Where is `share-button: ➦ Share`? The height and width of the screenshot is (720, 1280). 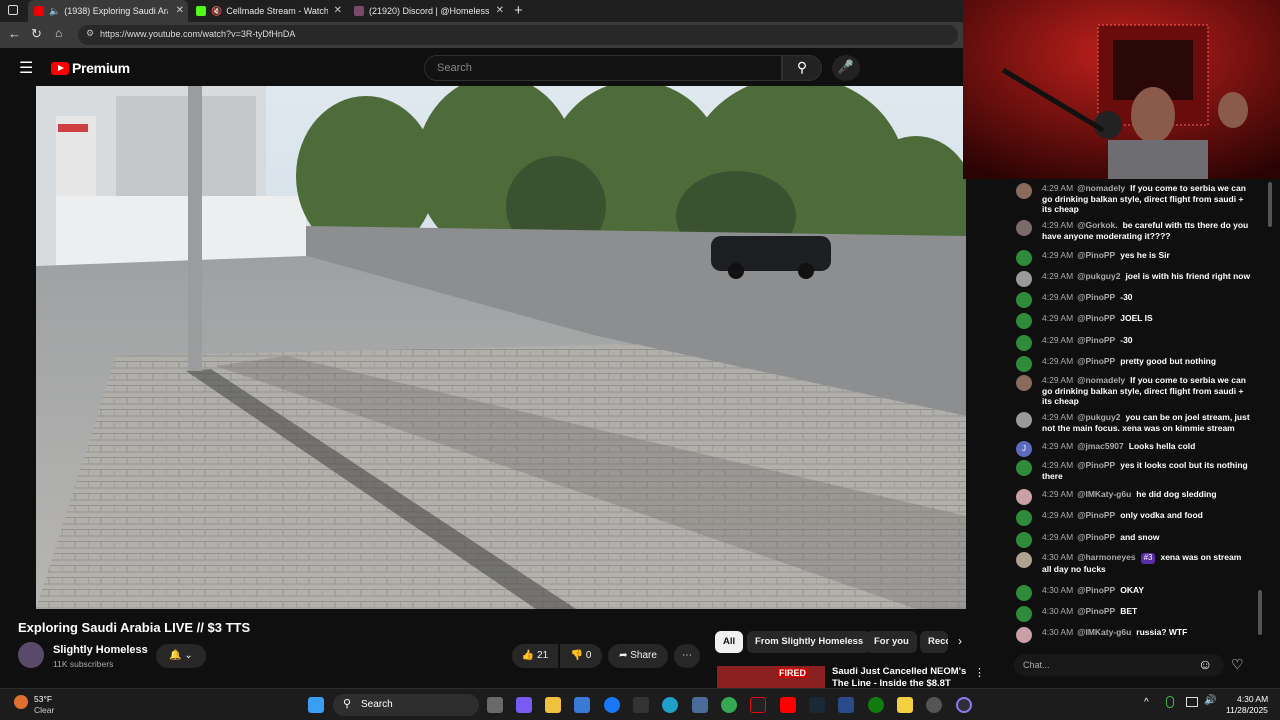
share-button: ➦ Share is located at coordinates (638, 656).